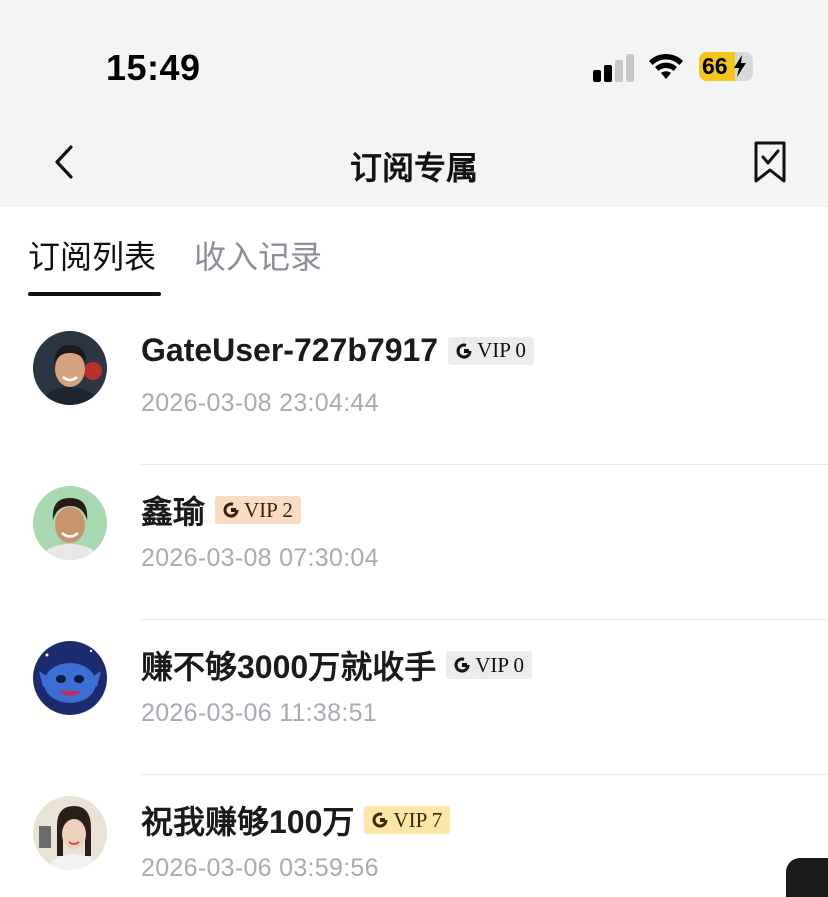 This screenshot has width=828, height=897. I want to click on vip-badge: VIP 2, so click(258, 510).